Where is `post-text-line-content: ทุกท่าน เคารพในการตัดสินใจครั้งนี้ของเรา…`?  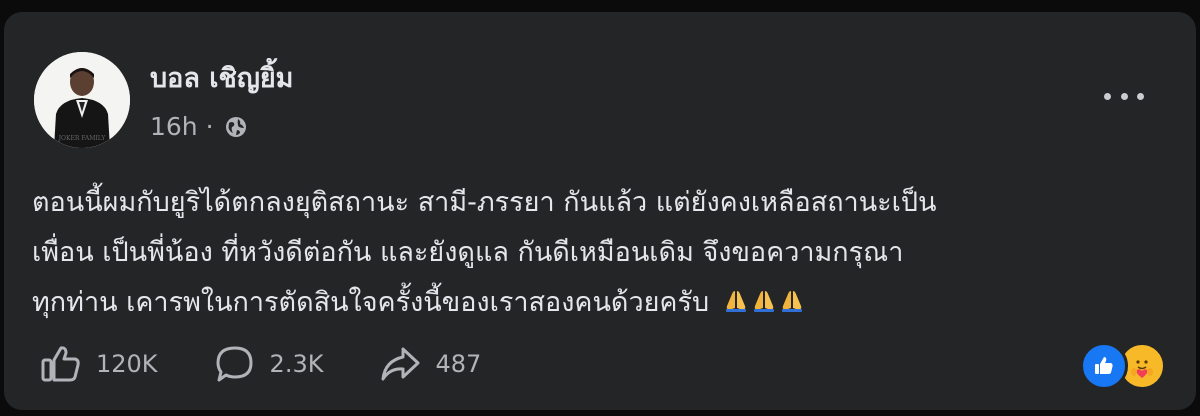 post-text-line-content: ทุกท่าน เคารพในการตัดสินใจครั้งนี้ของเรา… is located at coordinates (371, 302).